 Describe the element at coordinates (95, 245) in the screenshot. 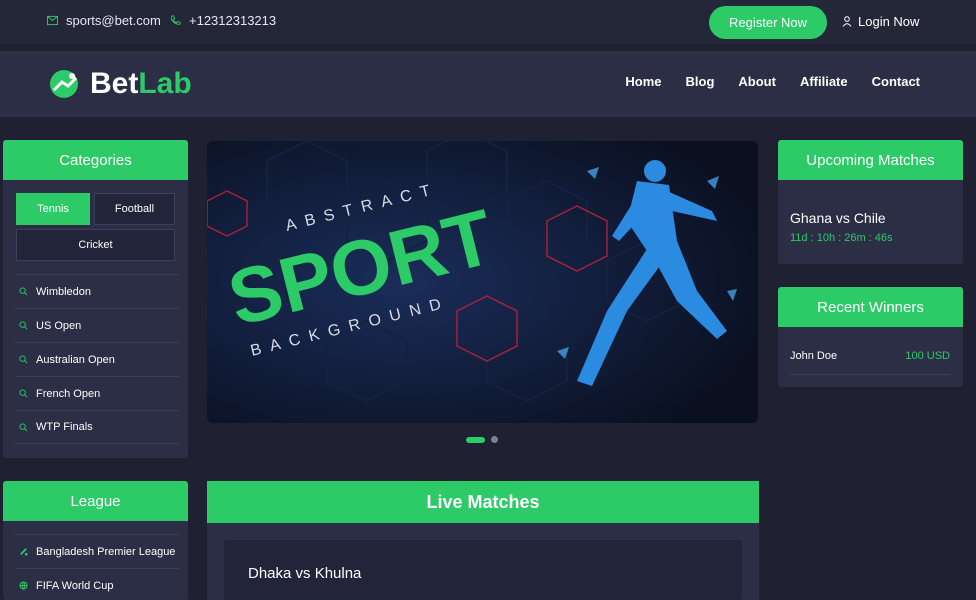

I see `chip-cricket: Cricket` at that location.